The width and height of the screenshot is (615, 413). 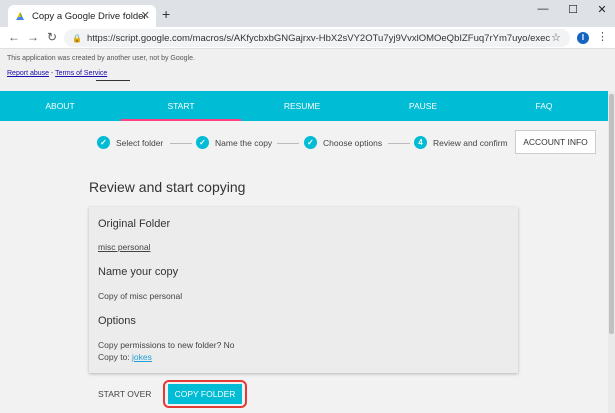 I want to click on browser-menu-icon: ⋮, so click(x=602, y=36).